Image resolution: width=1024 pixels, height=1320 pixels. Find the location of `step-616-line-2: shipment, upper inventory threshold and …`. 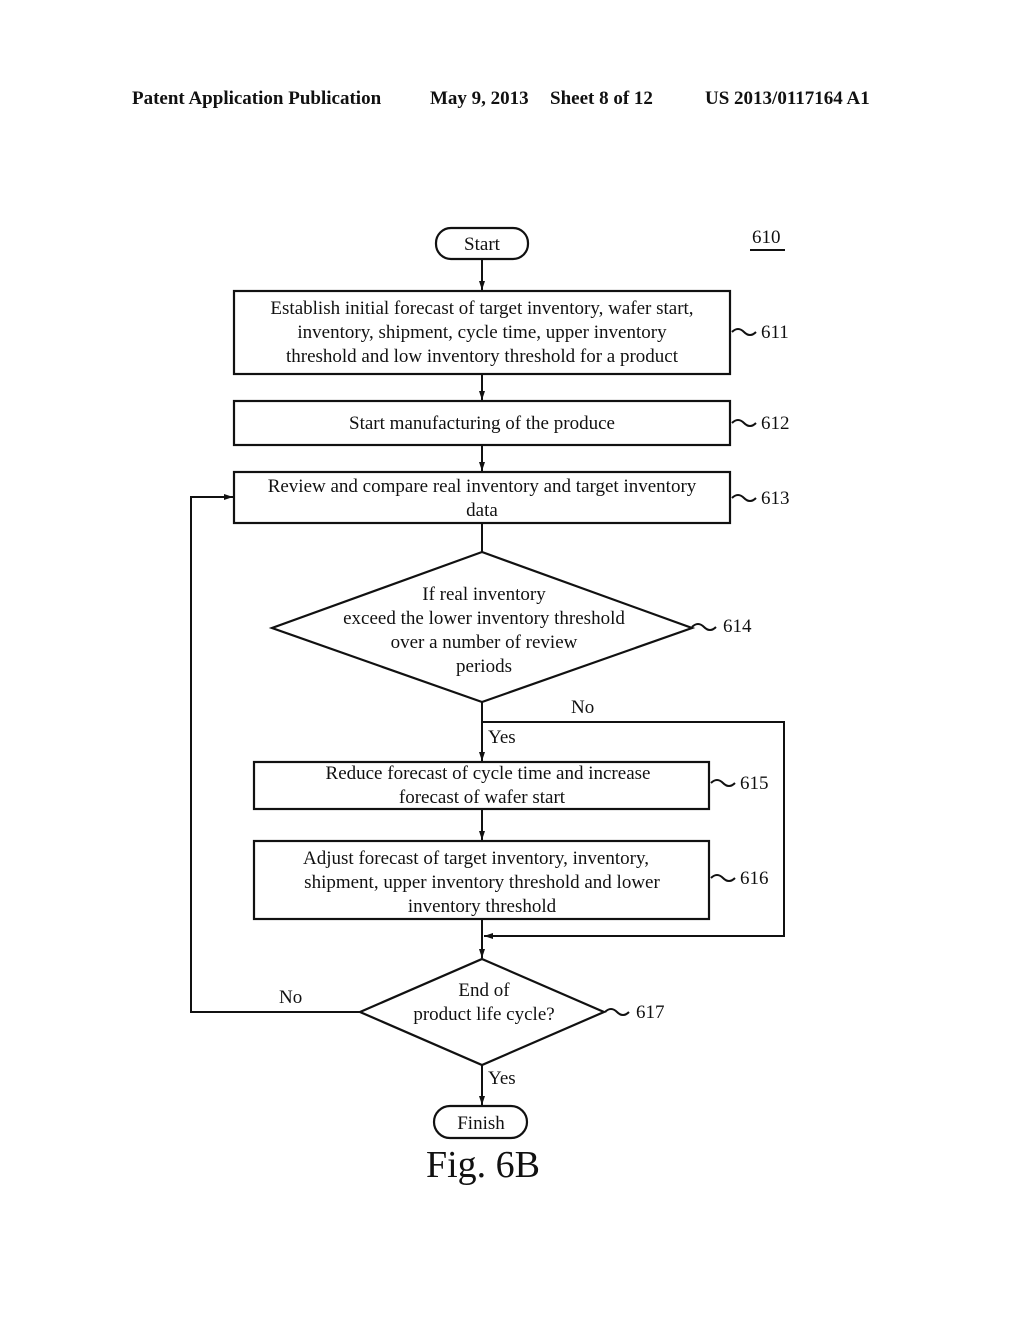

step-616-line-2: shipment, upper inventory threshold and … is located at coordinates (482, 882).